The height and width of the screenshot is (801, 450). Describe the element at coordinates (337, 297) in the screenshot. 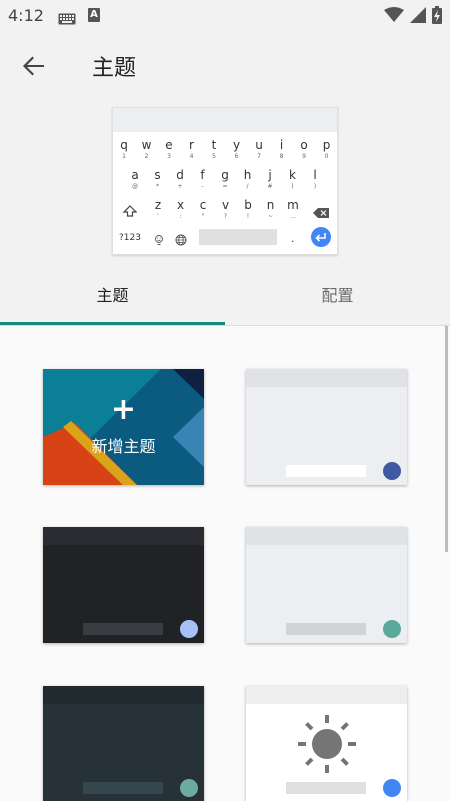

I see `tab-config: 配置` at that location.